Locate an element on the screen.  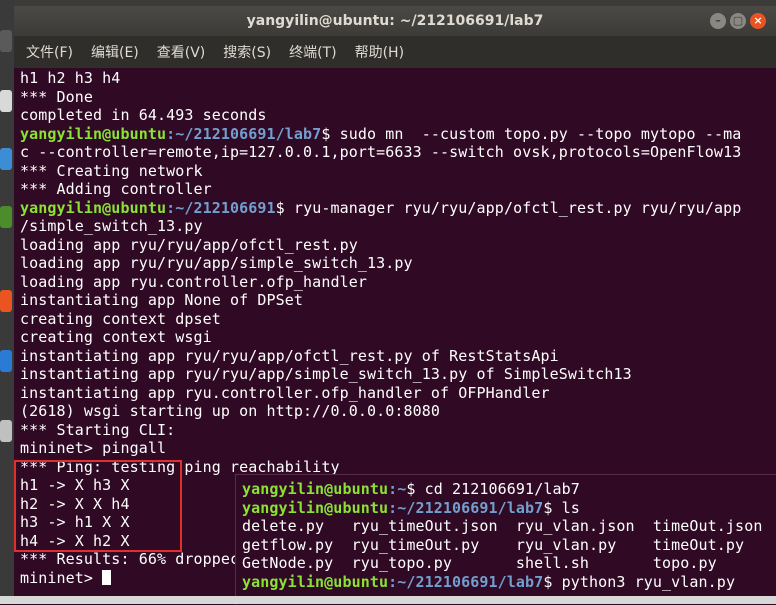
maximize-button: ▢ is located at coordinates (738, 21).